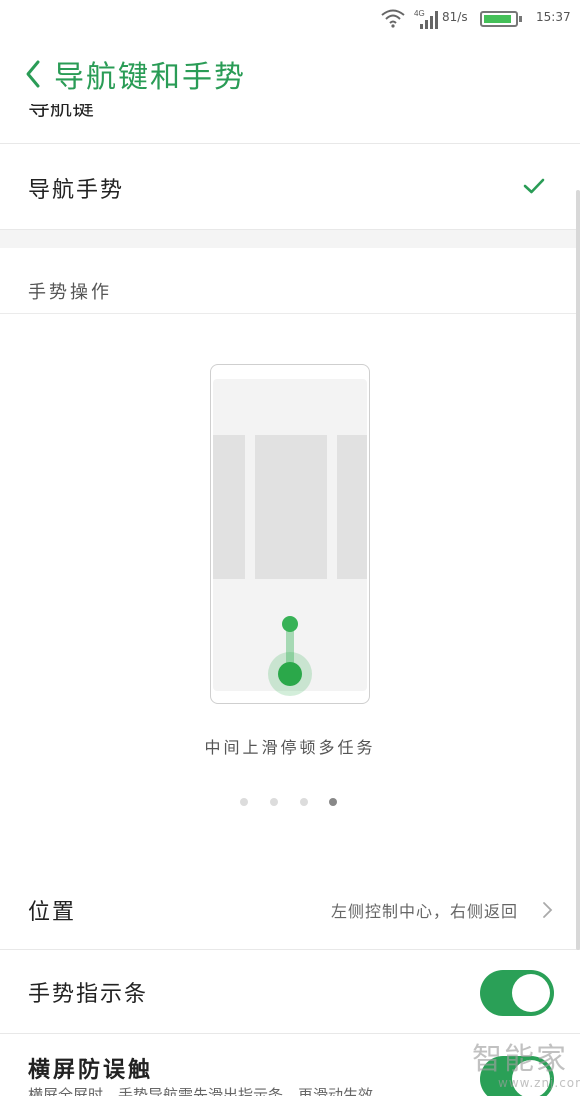 This screenshot has height=1096, width=580. I want to click on wifi-icon, so click(393, 18).